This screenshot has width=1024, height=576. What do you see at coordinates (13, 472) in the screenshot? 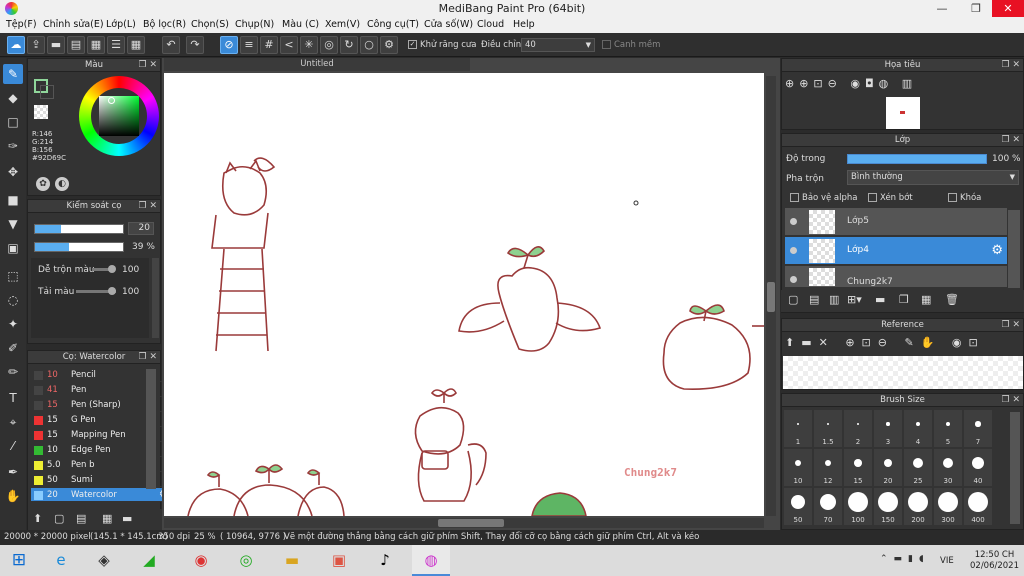
I see `pen-tool-icon: ✒` at bounding box center [13, 472].